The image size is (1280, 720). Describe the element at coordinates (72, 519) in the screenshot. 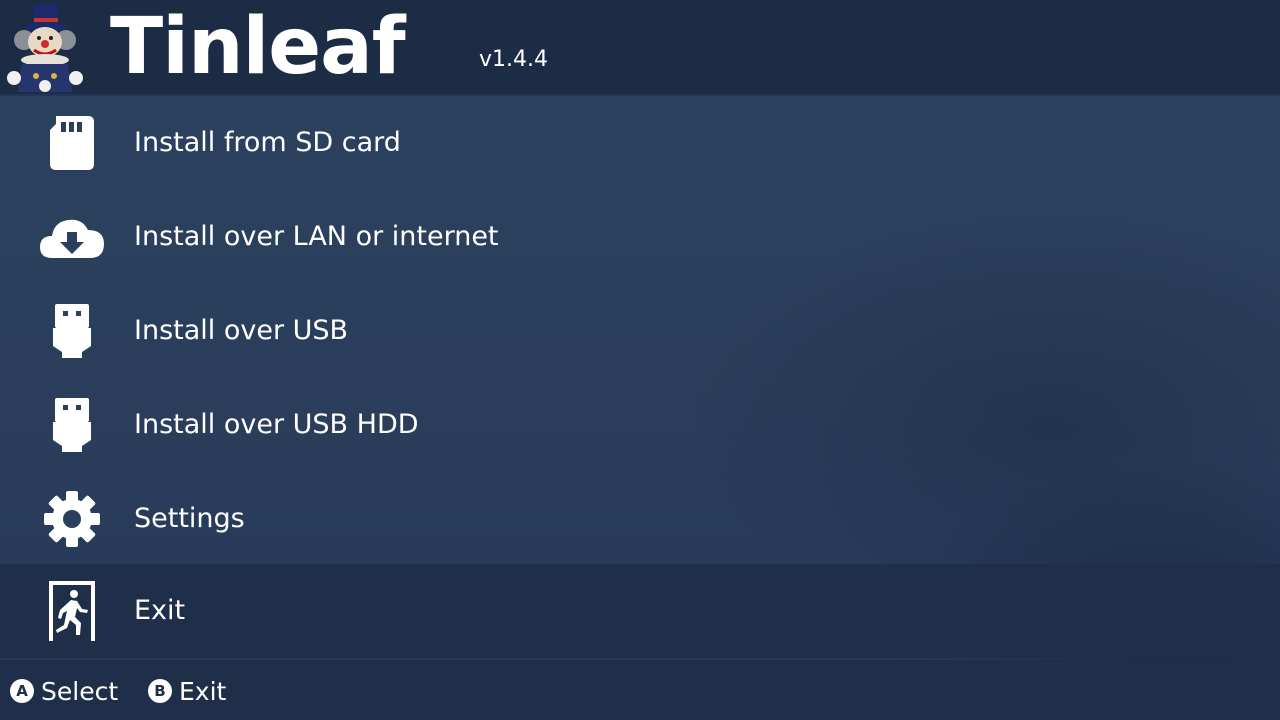

I see `gear-icon` at that location.